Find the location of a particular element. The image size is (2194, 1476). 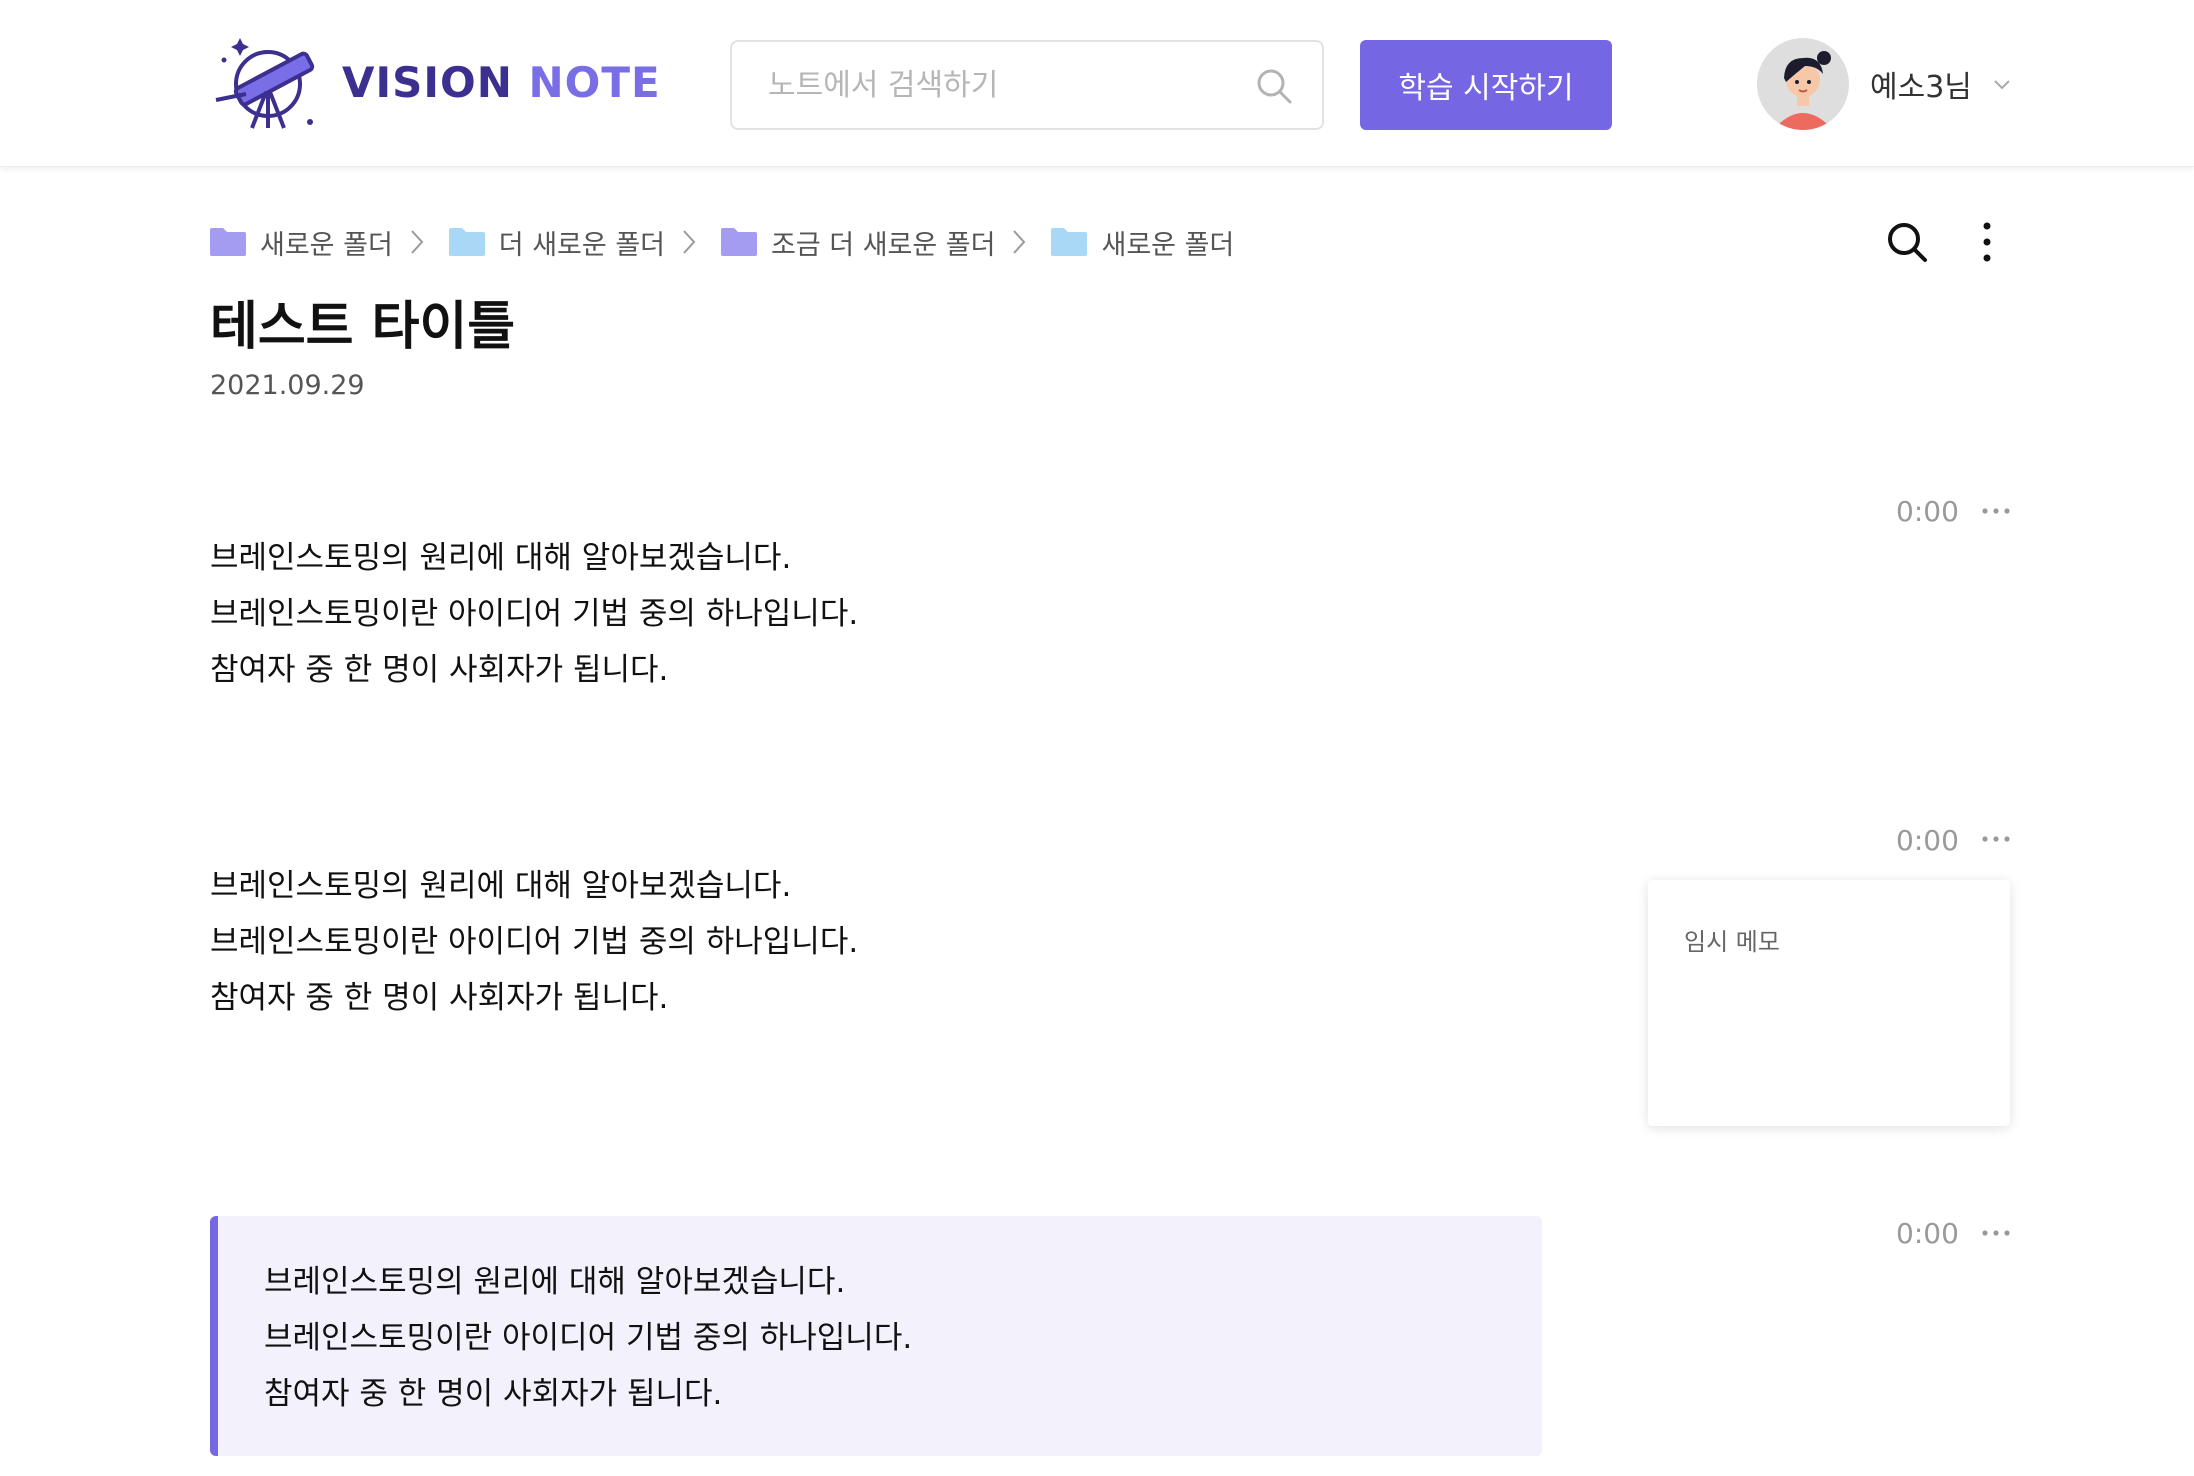

breadcrumb-item: 조금 더 새로운 폴더 is located at coordinates (886, 242).